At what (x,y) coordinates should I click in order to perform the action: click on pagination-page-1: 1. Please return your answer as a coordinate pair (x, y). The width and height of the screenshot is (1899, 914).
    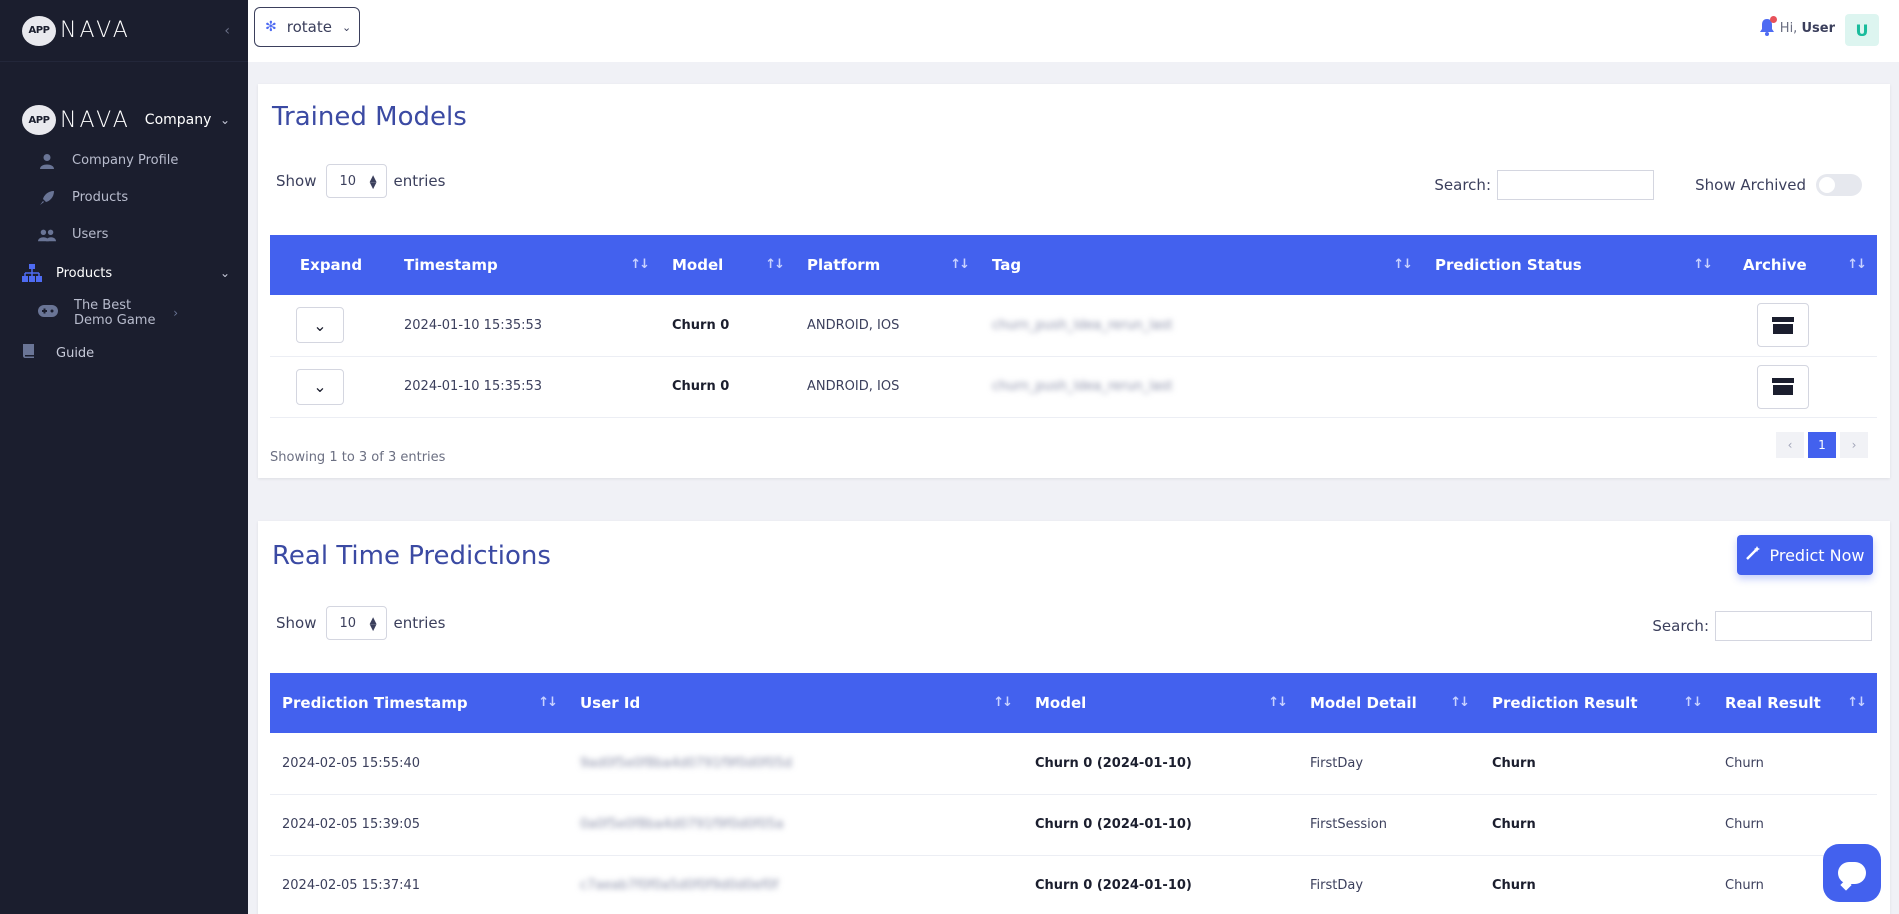
    Looking at the image, I should click on (1822, 445).